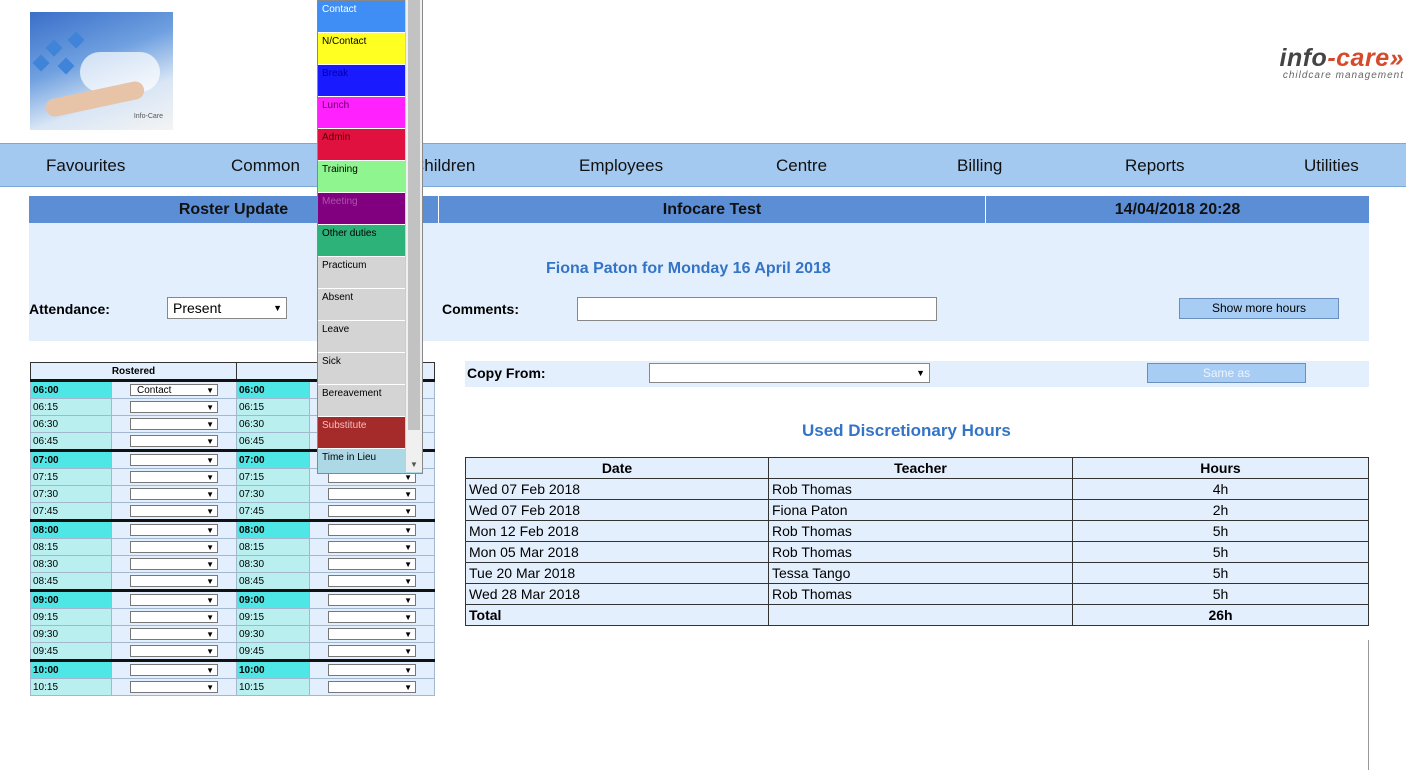  What do you see at coordinates (757, 309) in the screenshot?
I see `comments-input` at bounding box center [757, 309].